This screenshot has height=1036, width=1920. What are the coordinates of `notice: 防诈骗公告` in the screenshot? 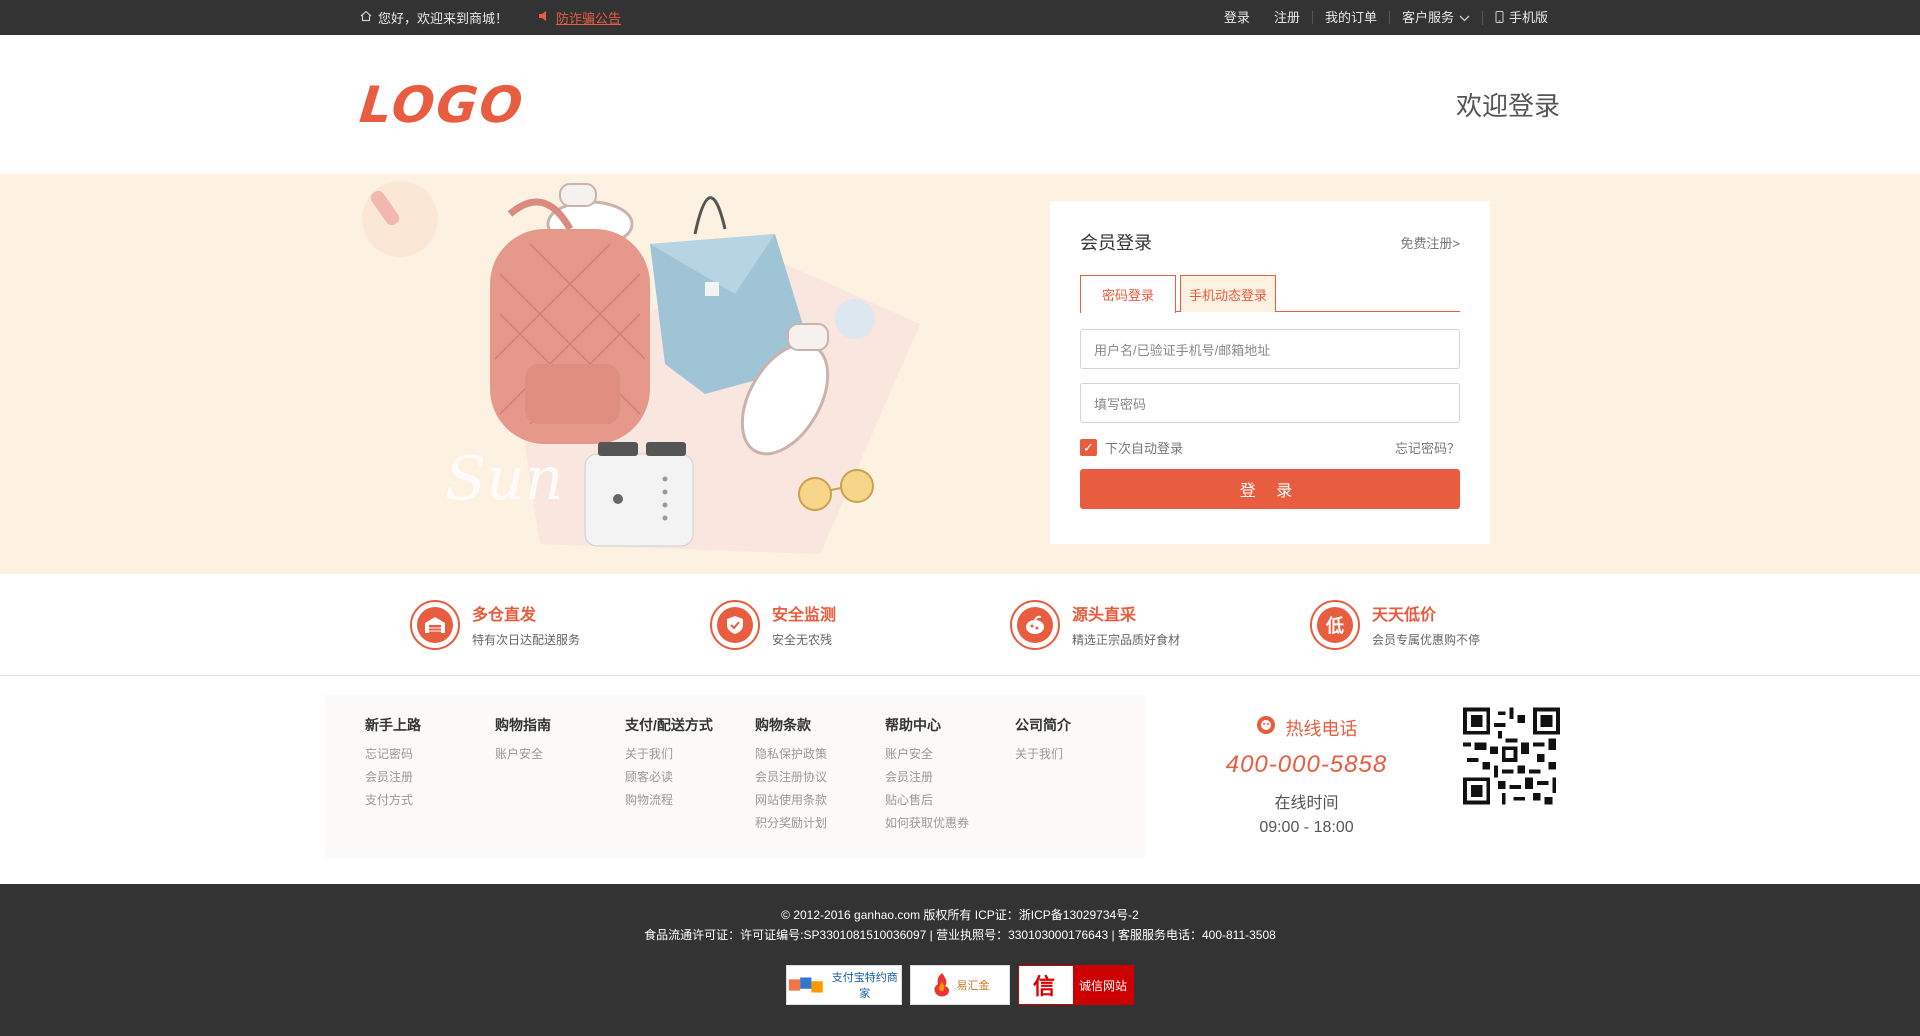 It's located at (579, 17).